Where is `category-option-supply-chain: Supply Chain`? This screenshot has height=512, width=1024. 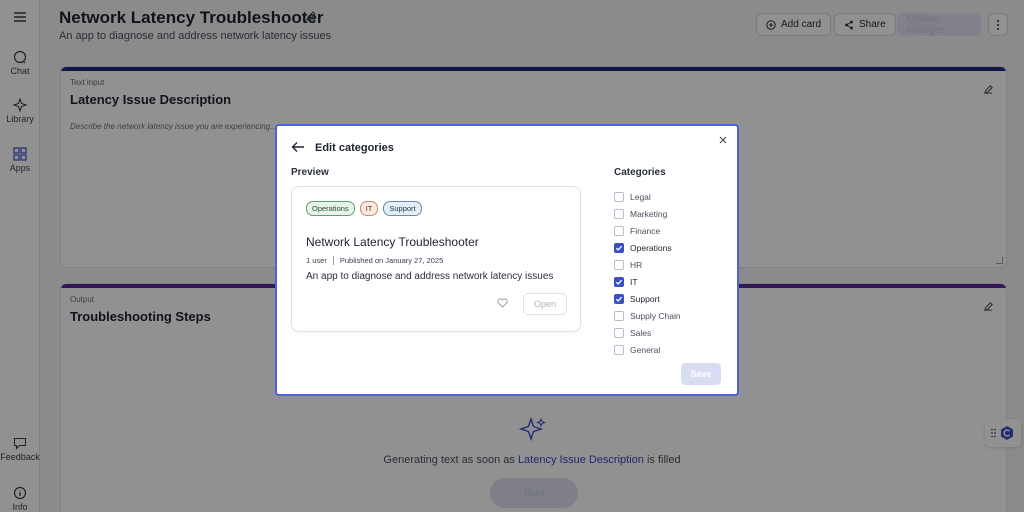 category-option-supply-chain: Supply Chain is located at coordinates (647, 315).